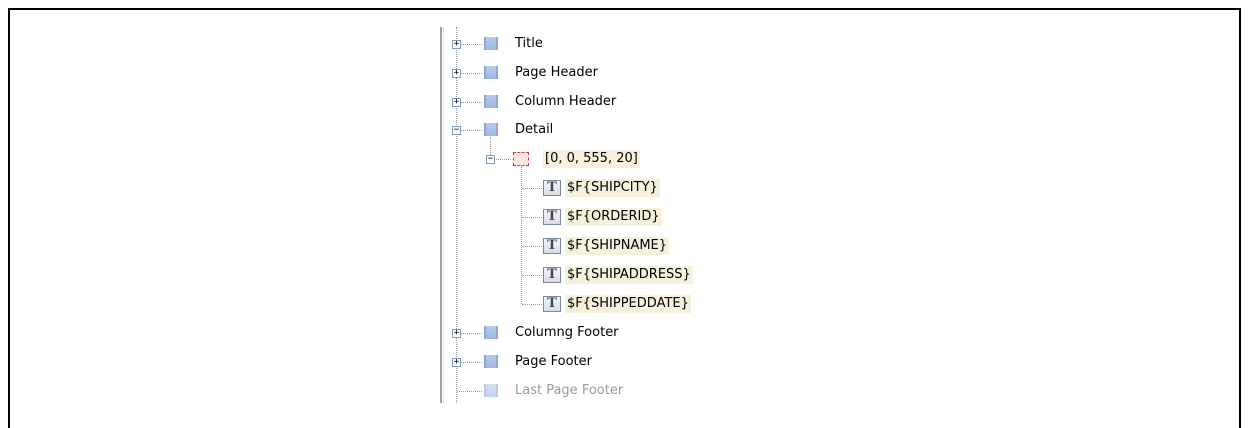 The height and width of the screenshot is (428, 1250). What do you see at coordinates (534, 129) in the screenshot?
I see `tree-node-label: Detail` at bounding box center [534, 129].